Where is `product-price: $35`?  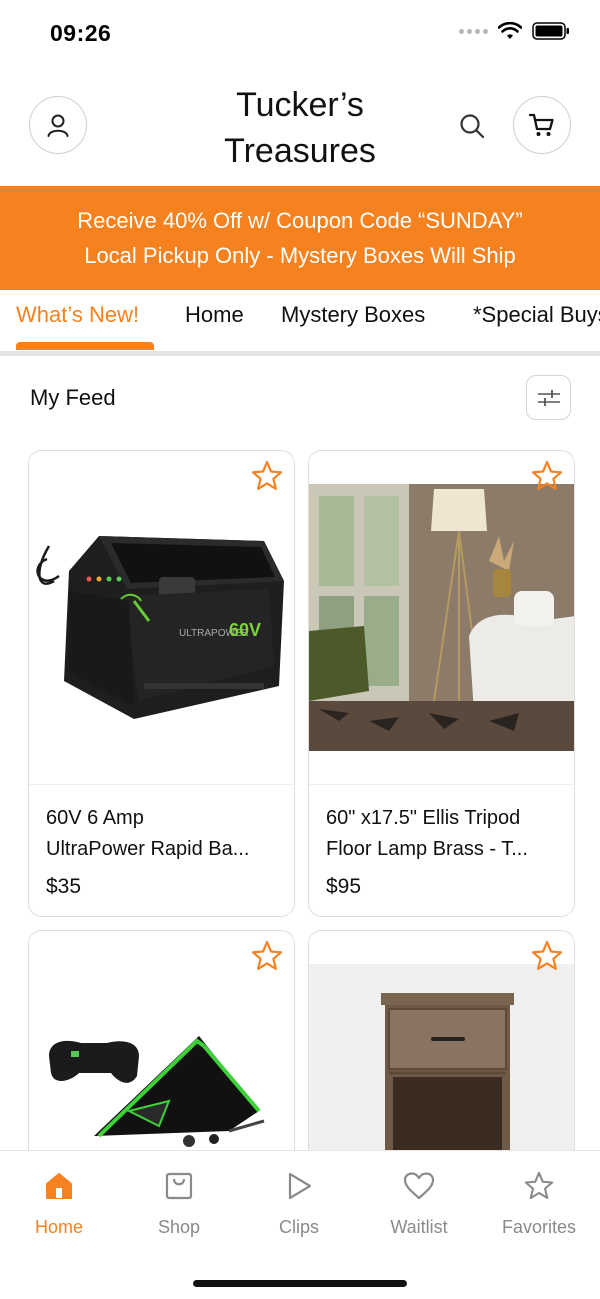
product-price: $35 is located at coordinates (64, 886).